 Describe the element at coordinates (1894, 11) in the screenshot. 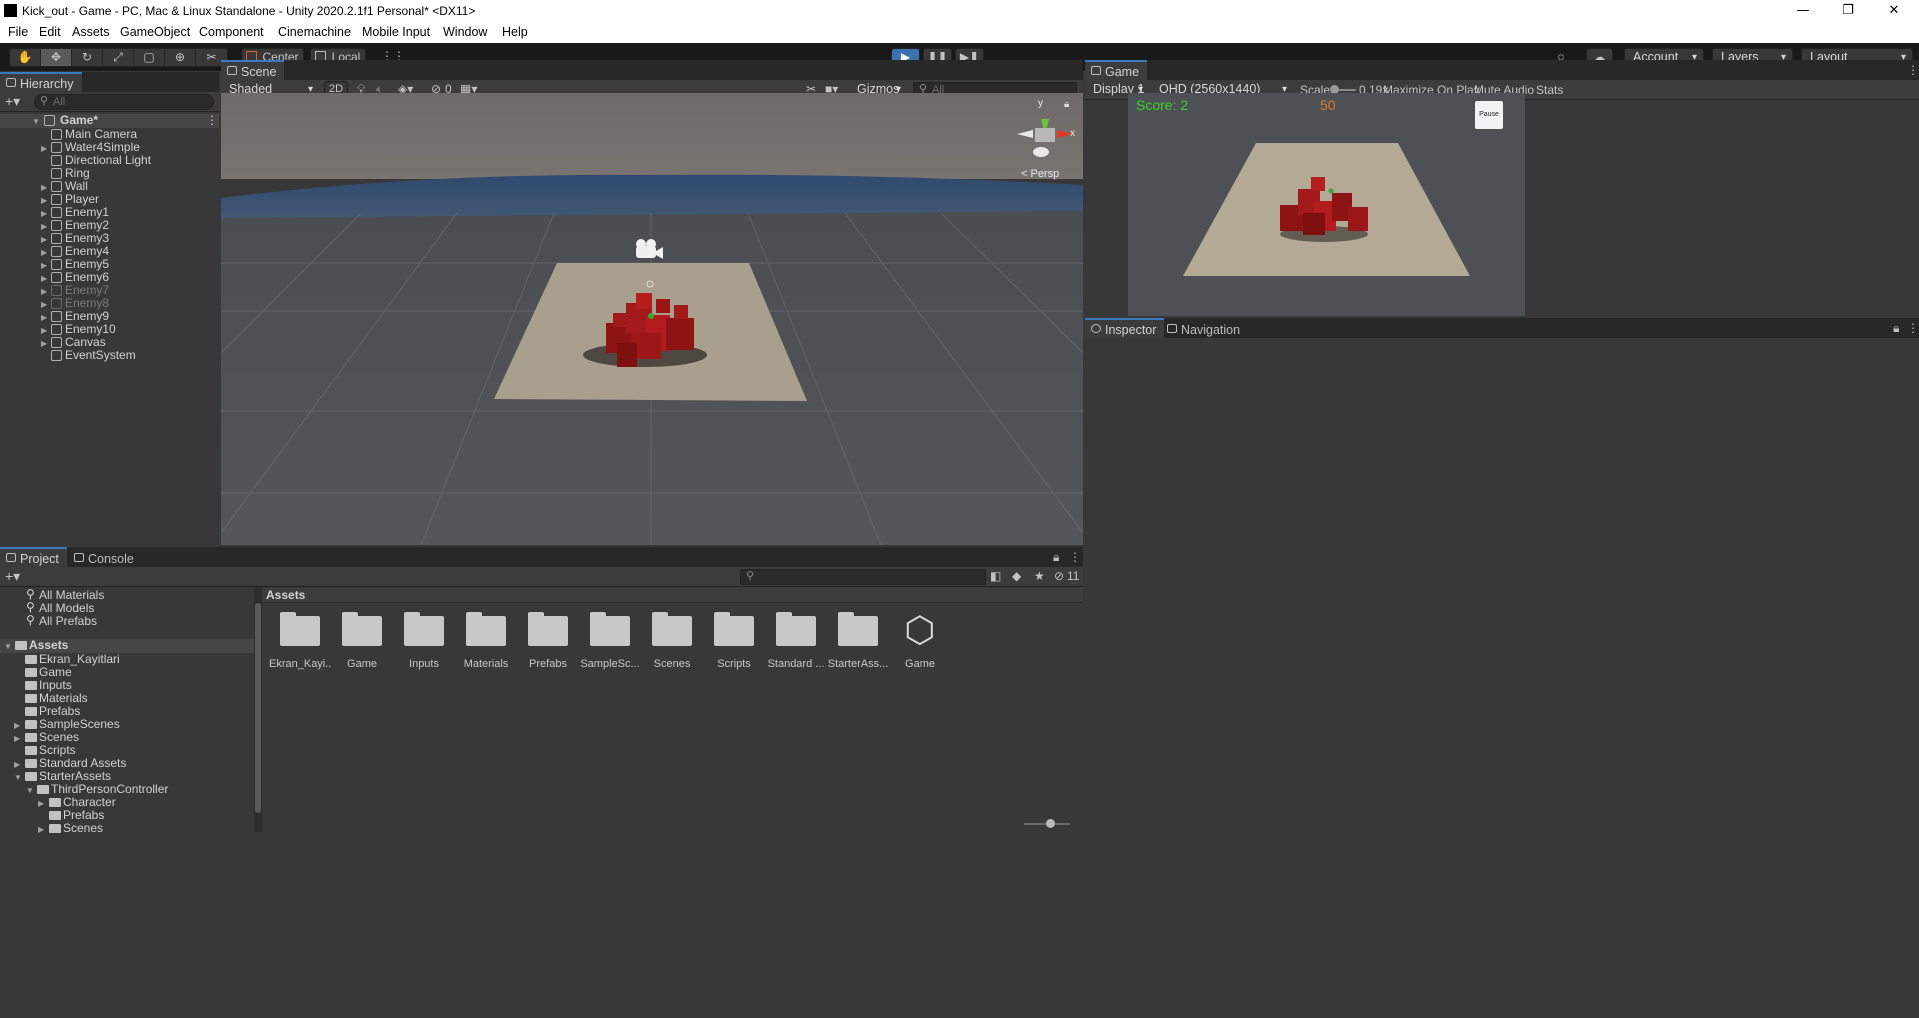

I see `close-button: ✕` at that location.